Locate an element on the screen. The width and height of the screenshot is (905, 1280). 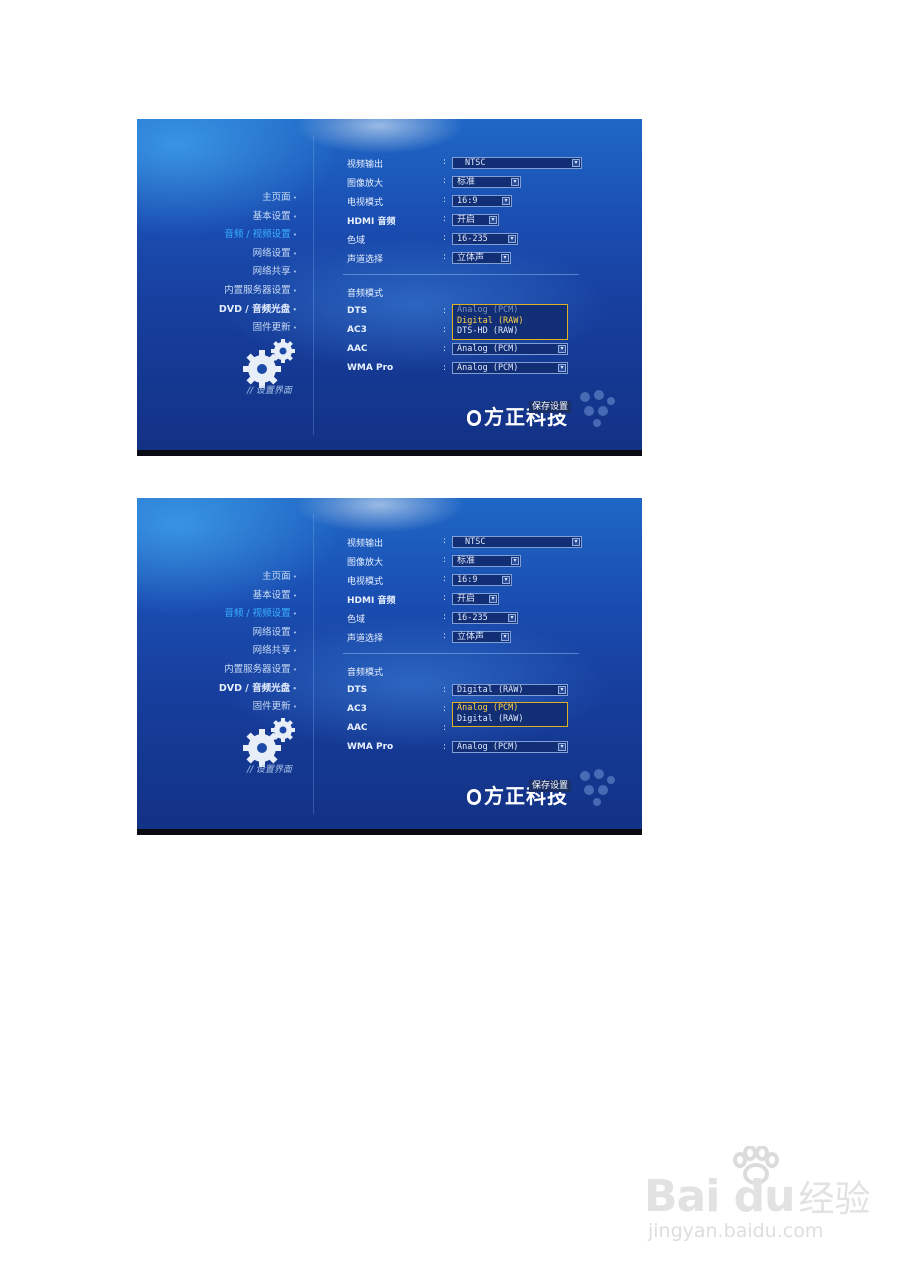
label-video-output: 视频输出 is located at coordinates (365, 544).